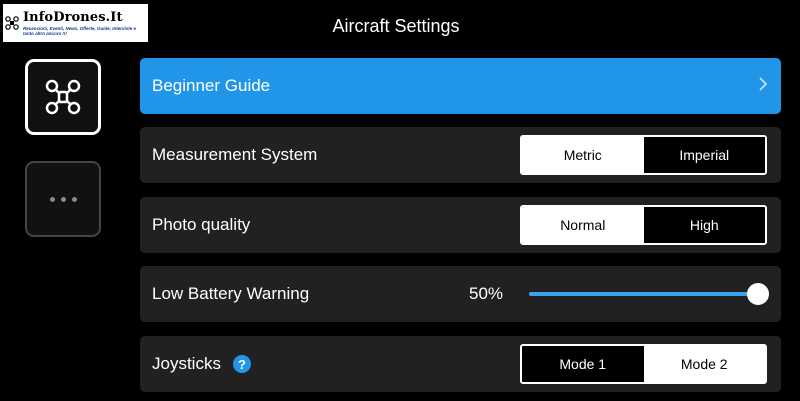 The width and height of the screenshot is (800, 401). What do you see at coordinates (231, 293) in the screenshot?
I see `low-battery-warning-label: Low Battery Warning` at bounding box center [231, 293].